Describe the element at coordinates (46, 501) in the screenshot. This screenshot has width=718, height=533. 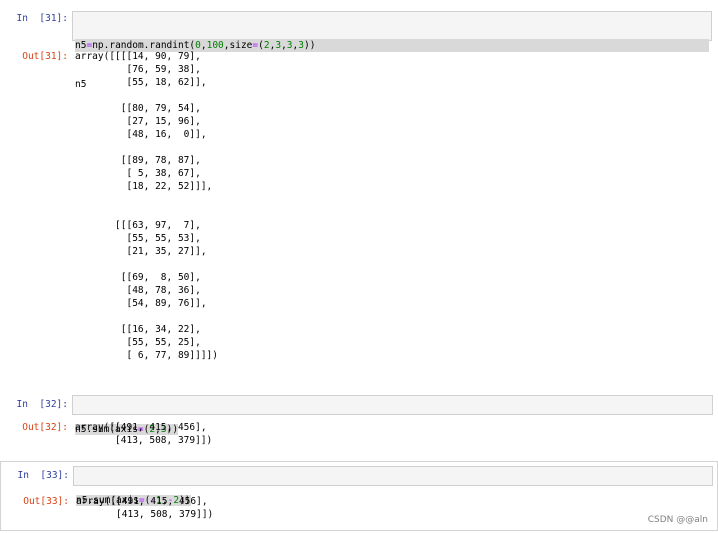
I see `output-prompt: Out[33]:` at that location.